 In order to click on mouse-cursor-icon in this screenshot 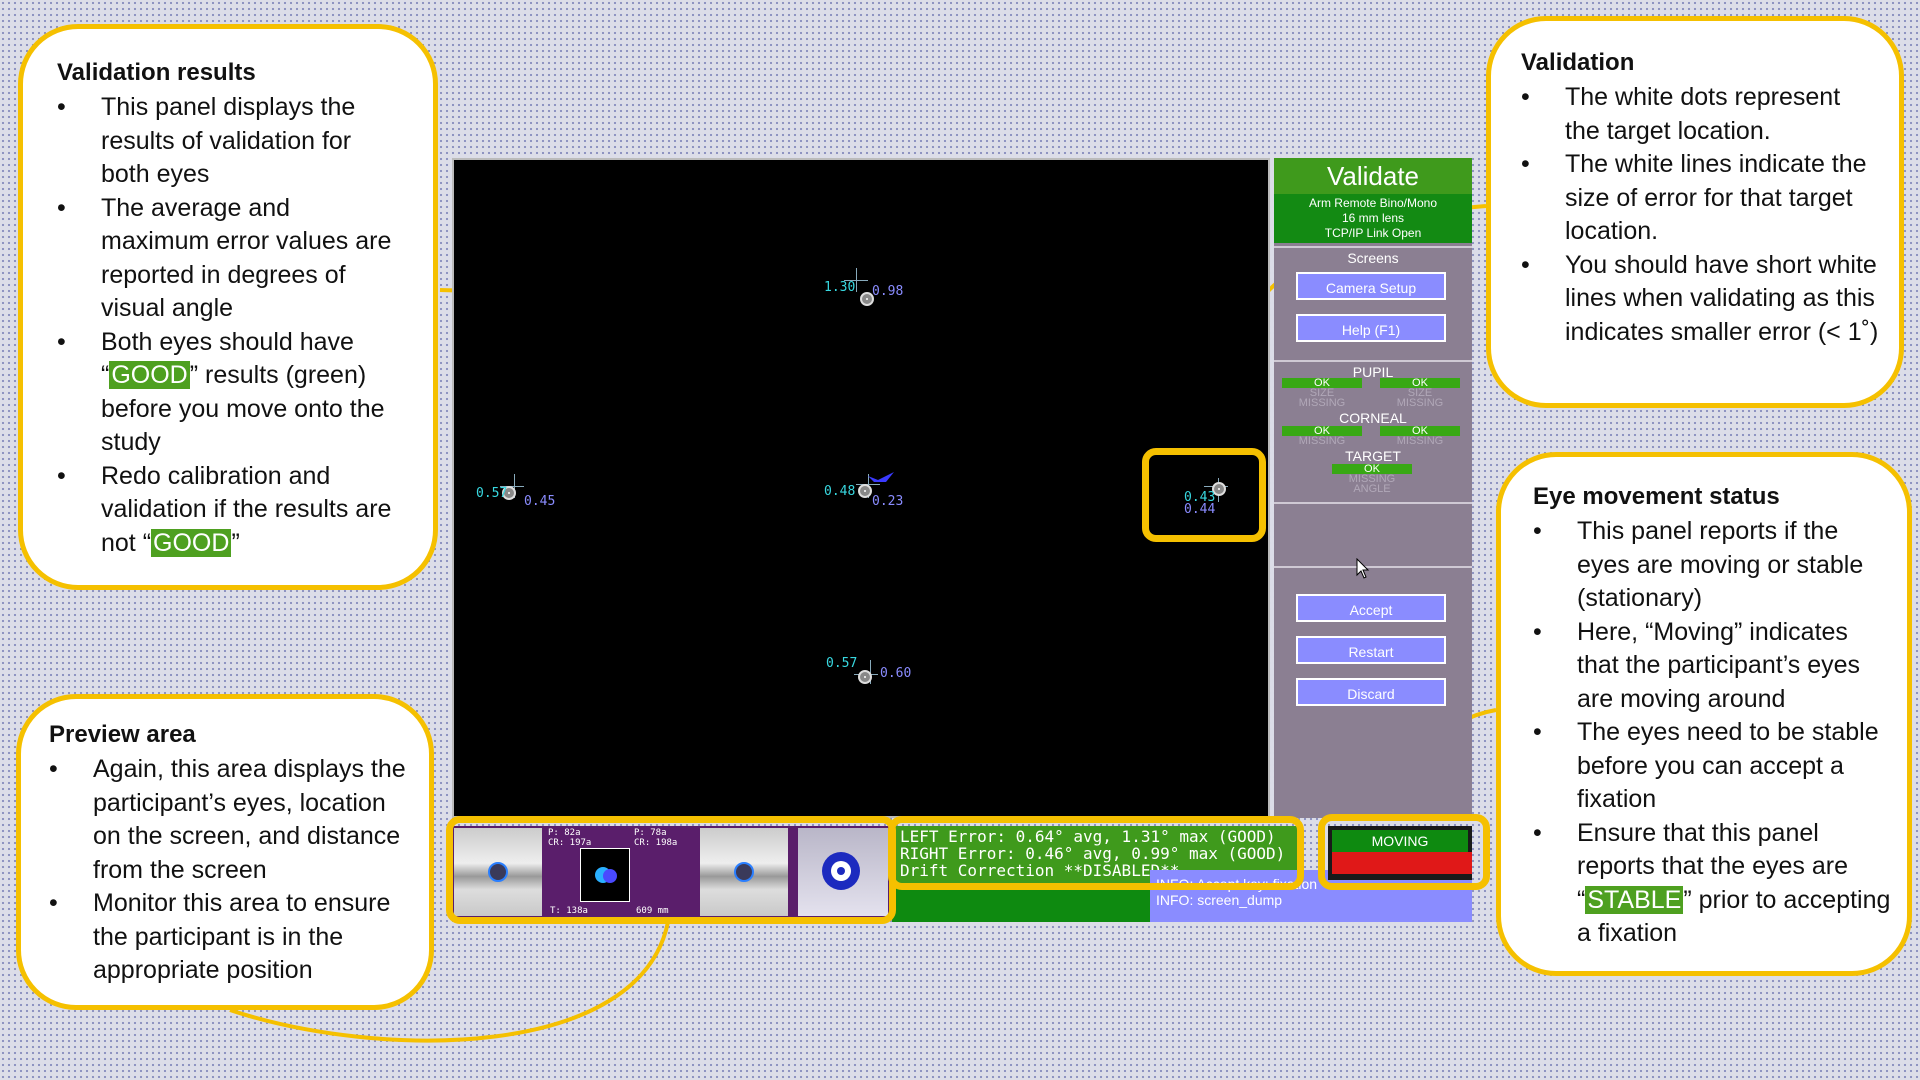, I will do `click(1363, 568)`.